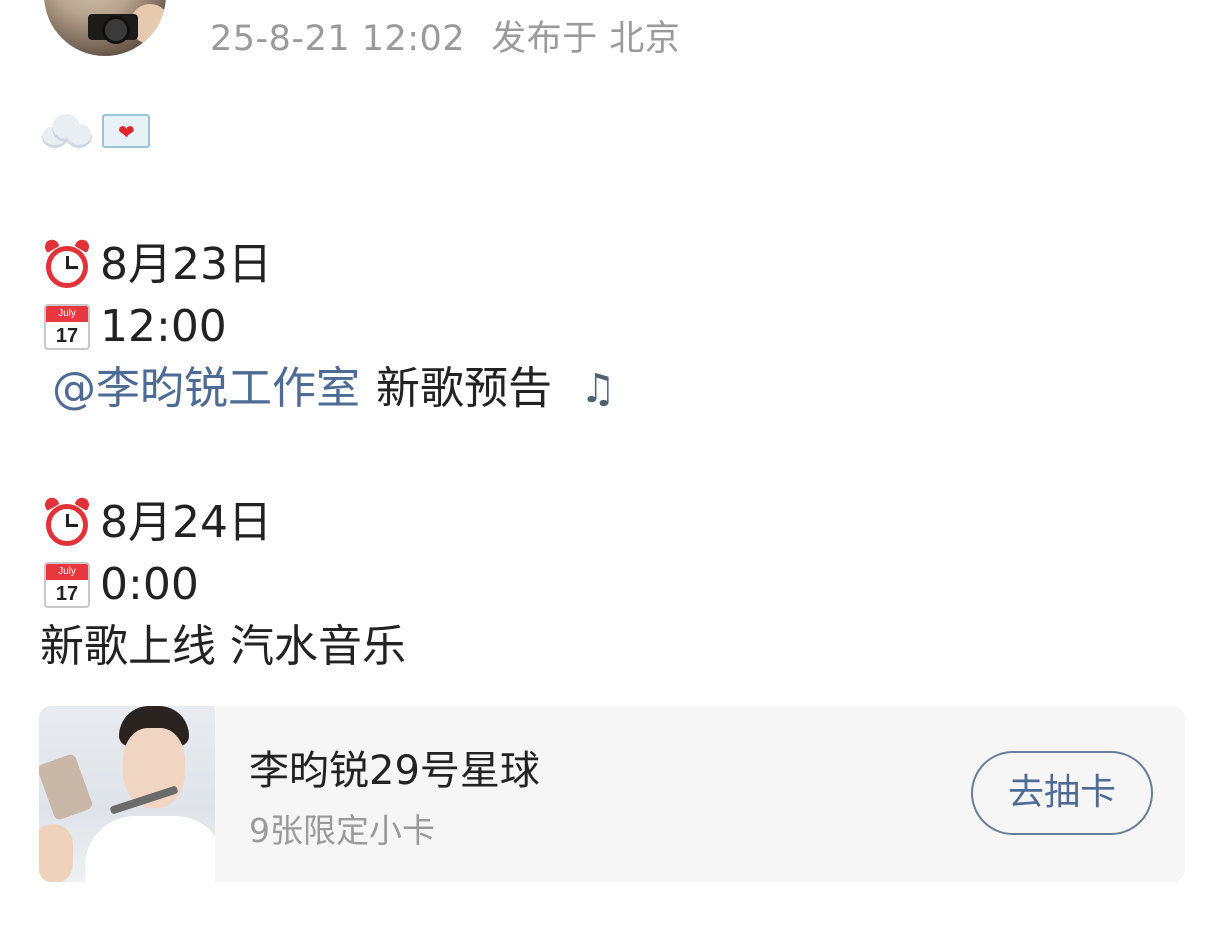 The image size is (1224, 941). What do you see at coordinates (105, 28) in the screenshot?
I see `author-avatar` at bounding box center [105, 28].